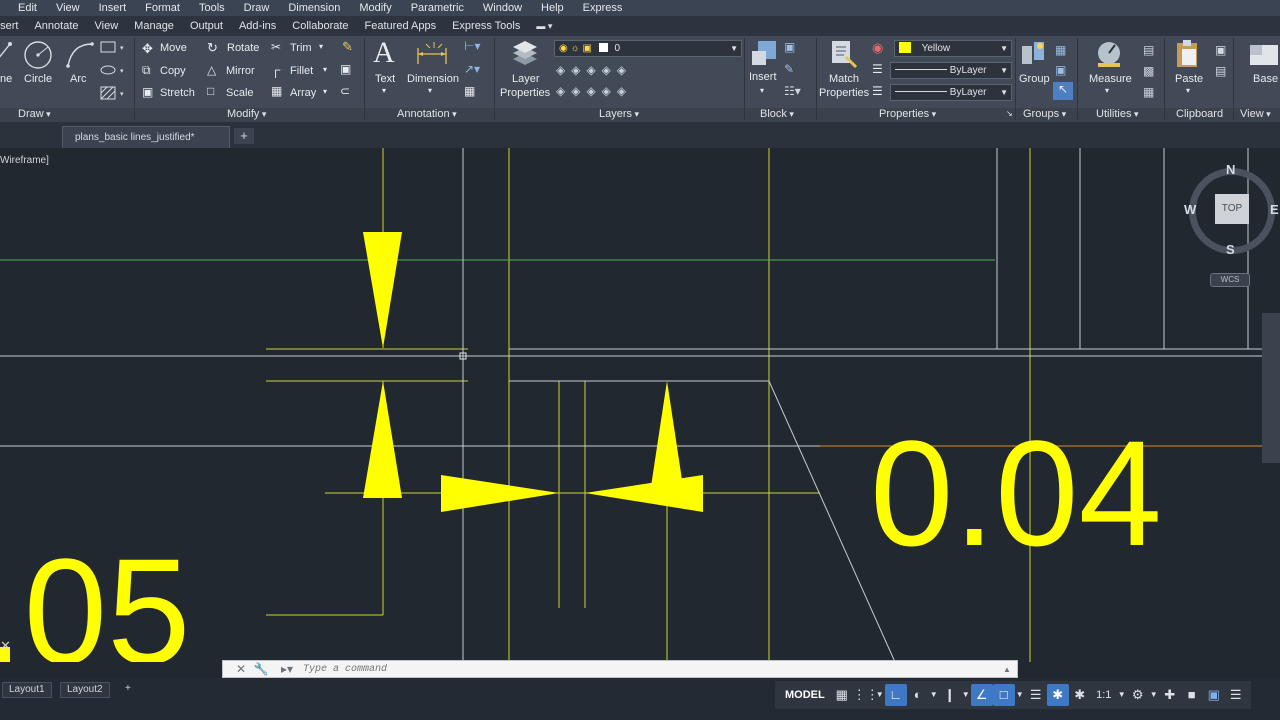 The height and width of the screenshot is (720, 1280). I want to click on lineweight-toggle-icon: ☰, so click(1036, 695).